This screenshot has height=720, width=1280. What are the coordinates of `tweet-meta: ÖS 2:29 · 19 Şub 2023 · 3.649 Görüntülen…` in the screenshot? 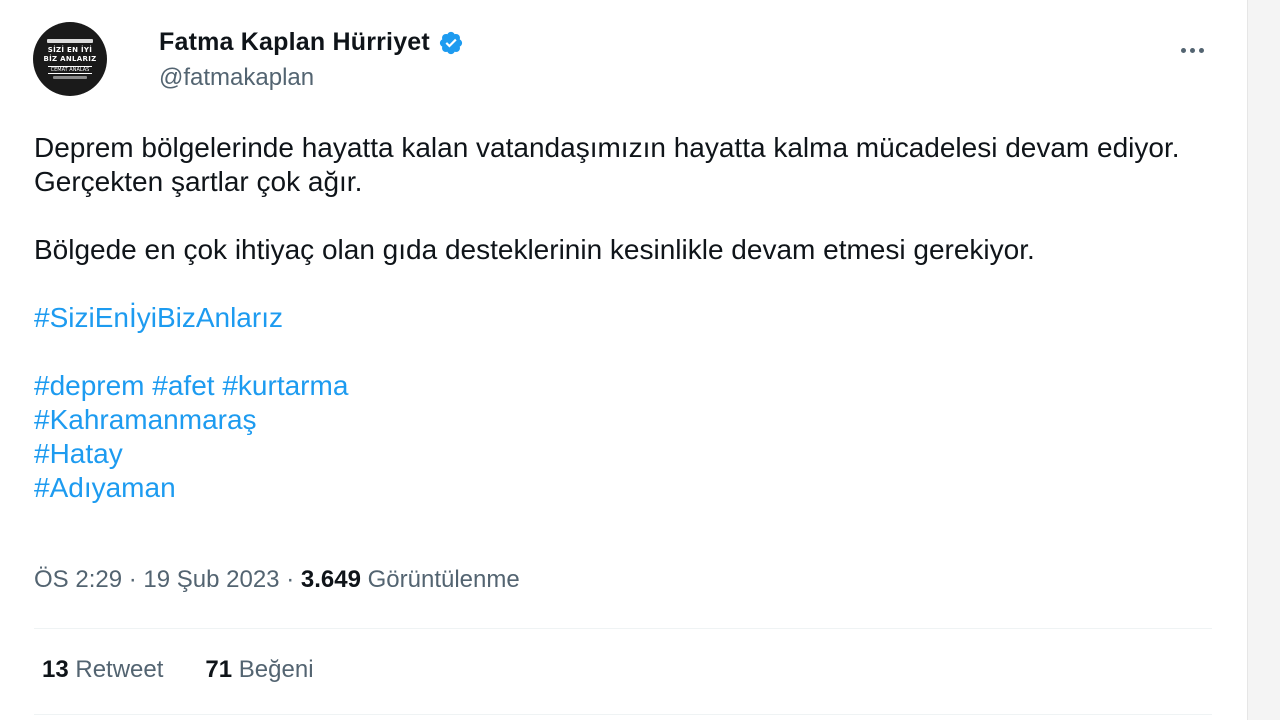 It's located at (277, 580).